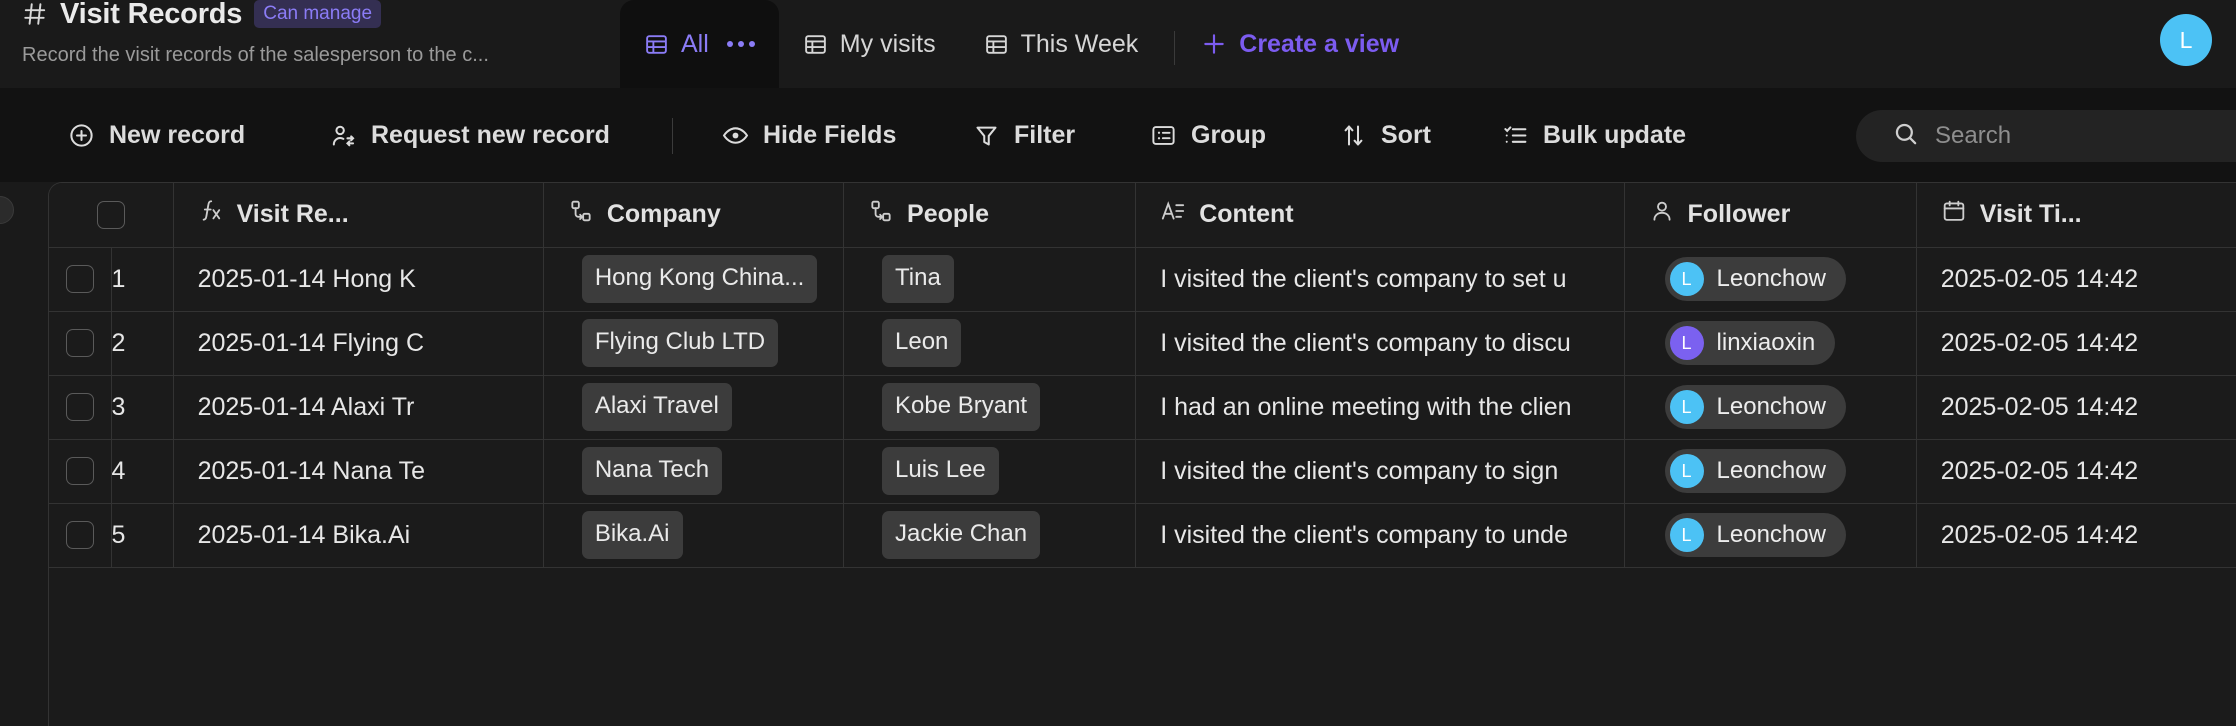 The image size is (2236, 726). I want to click on cell-visit-re: 2025-01-14 Hong K, so click(358, 279).